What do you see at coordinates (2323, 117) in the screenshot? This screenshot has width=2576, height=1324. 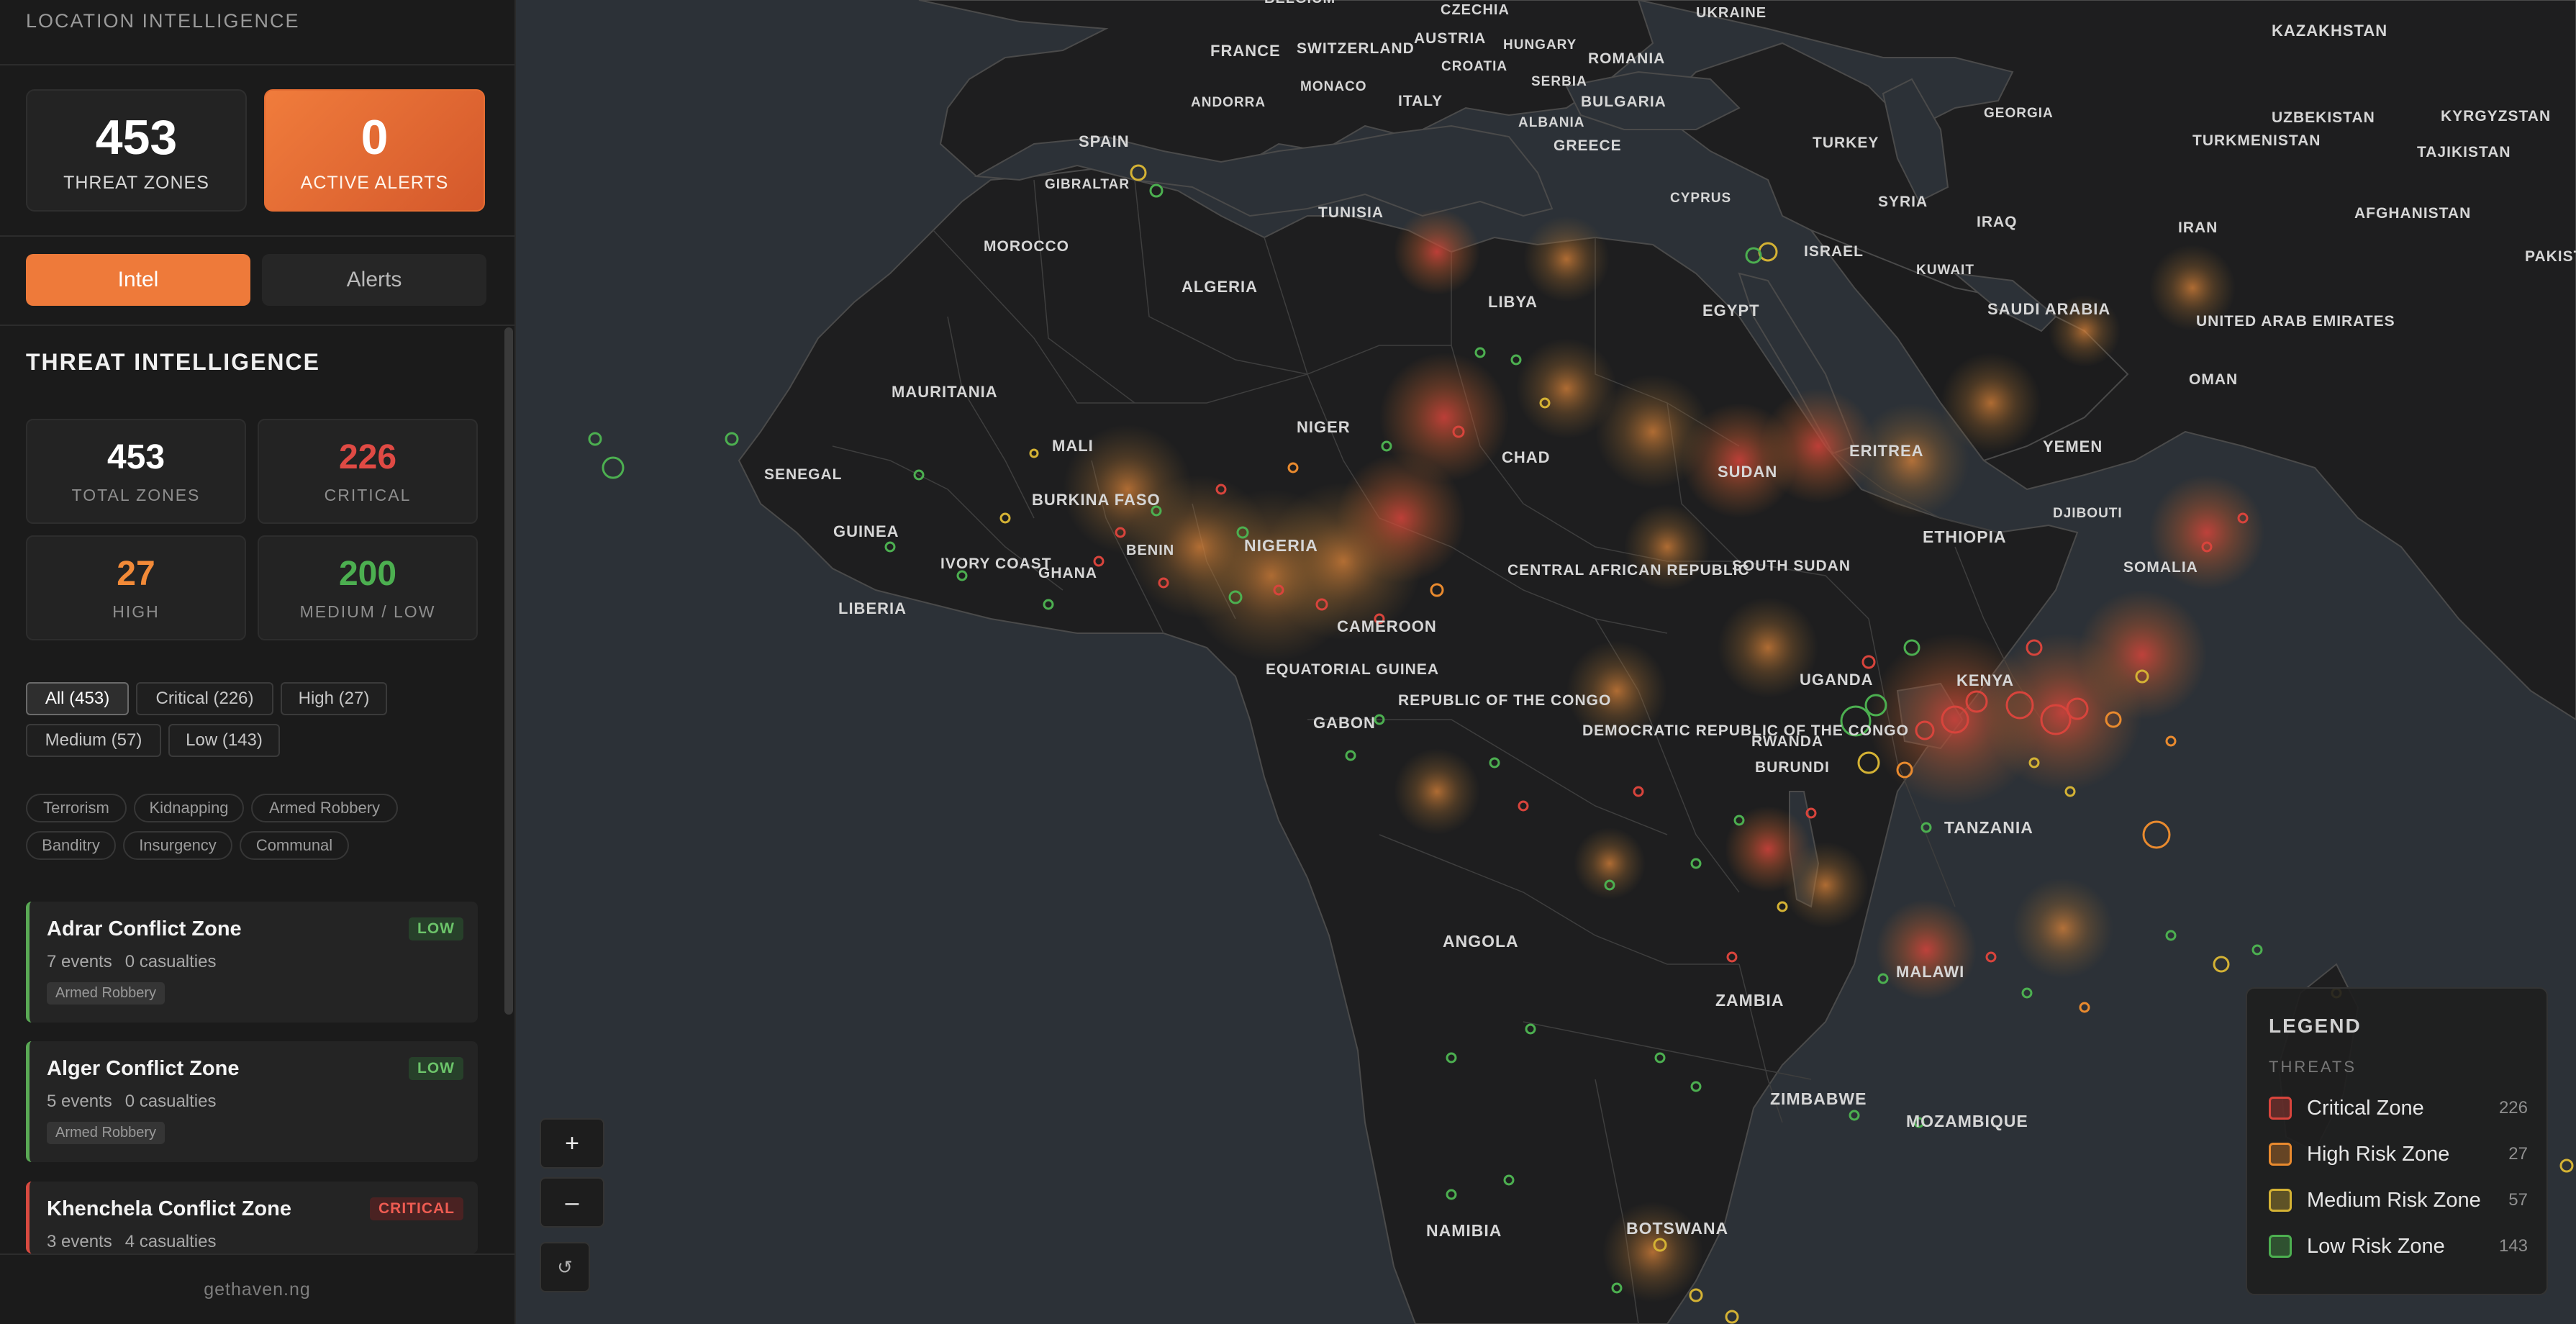 I see `country-label: UZBEKISTAN` at bounding box center [2323, 117].